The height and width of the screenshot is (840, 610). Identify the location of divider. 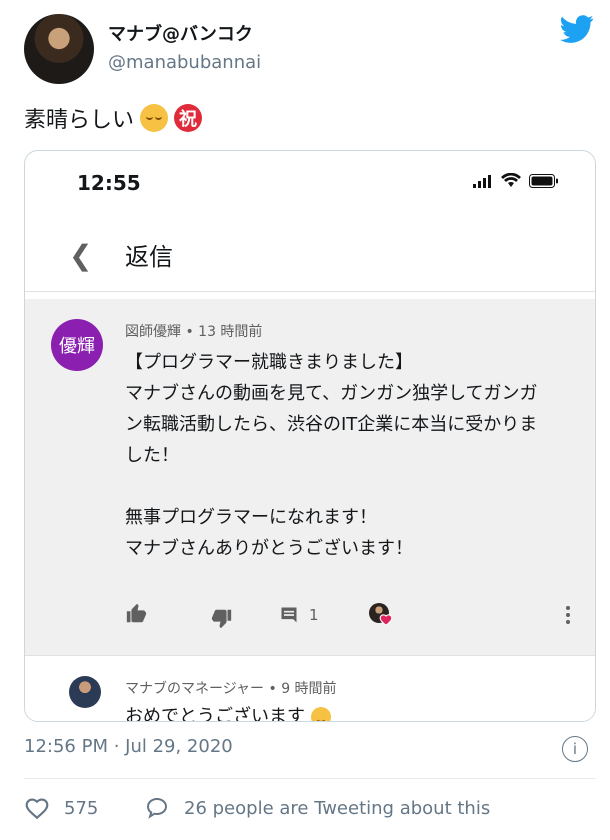
(310, 778).